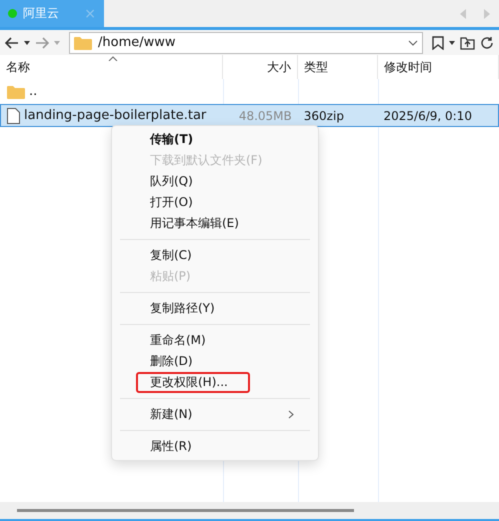  What do you see at coordinates (291, 414) in the screenshot?
I see `chevron-right-icon` at bounding box center [291, 414].